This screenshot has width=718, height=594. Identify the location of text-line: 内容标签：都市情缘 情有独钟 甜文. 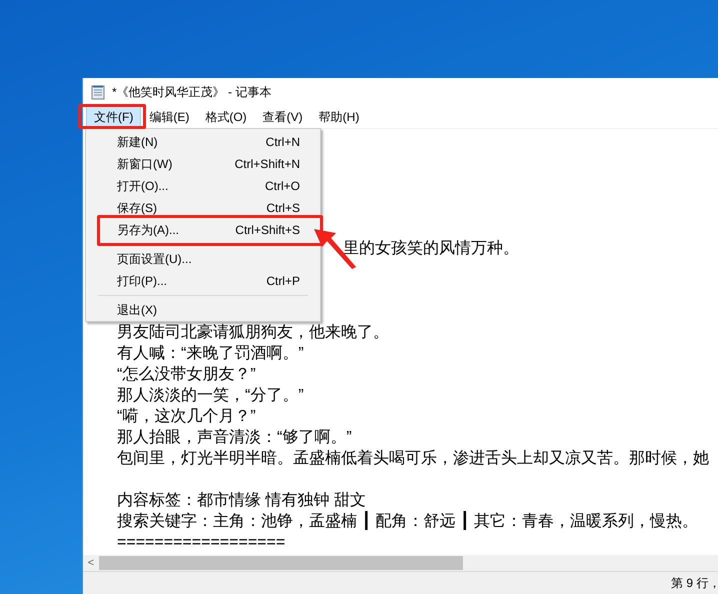
(241, 500).